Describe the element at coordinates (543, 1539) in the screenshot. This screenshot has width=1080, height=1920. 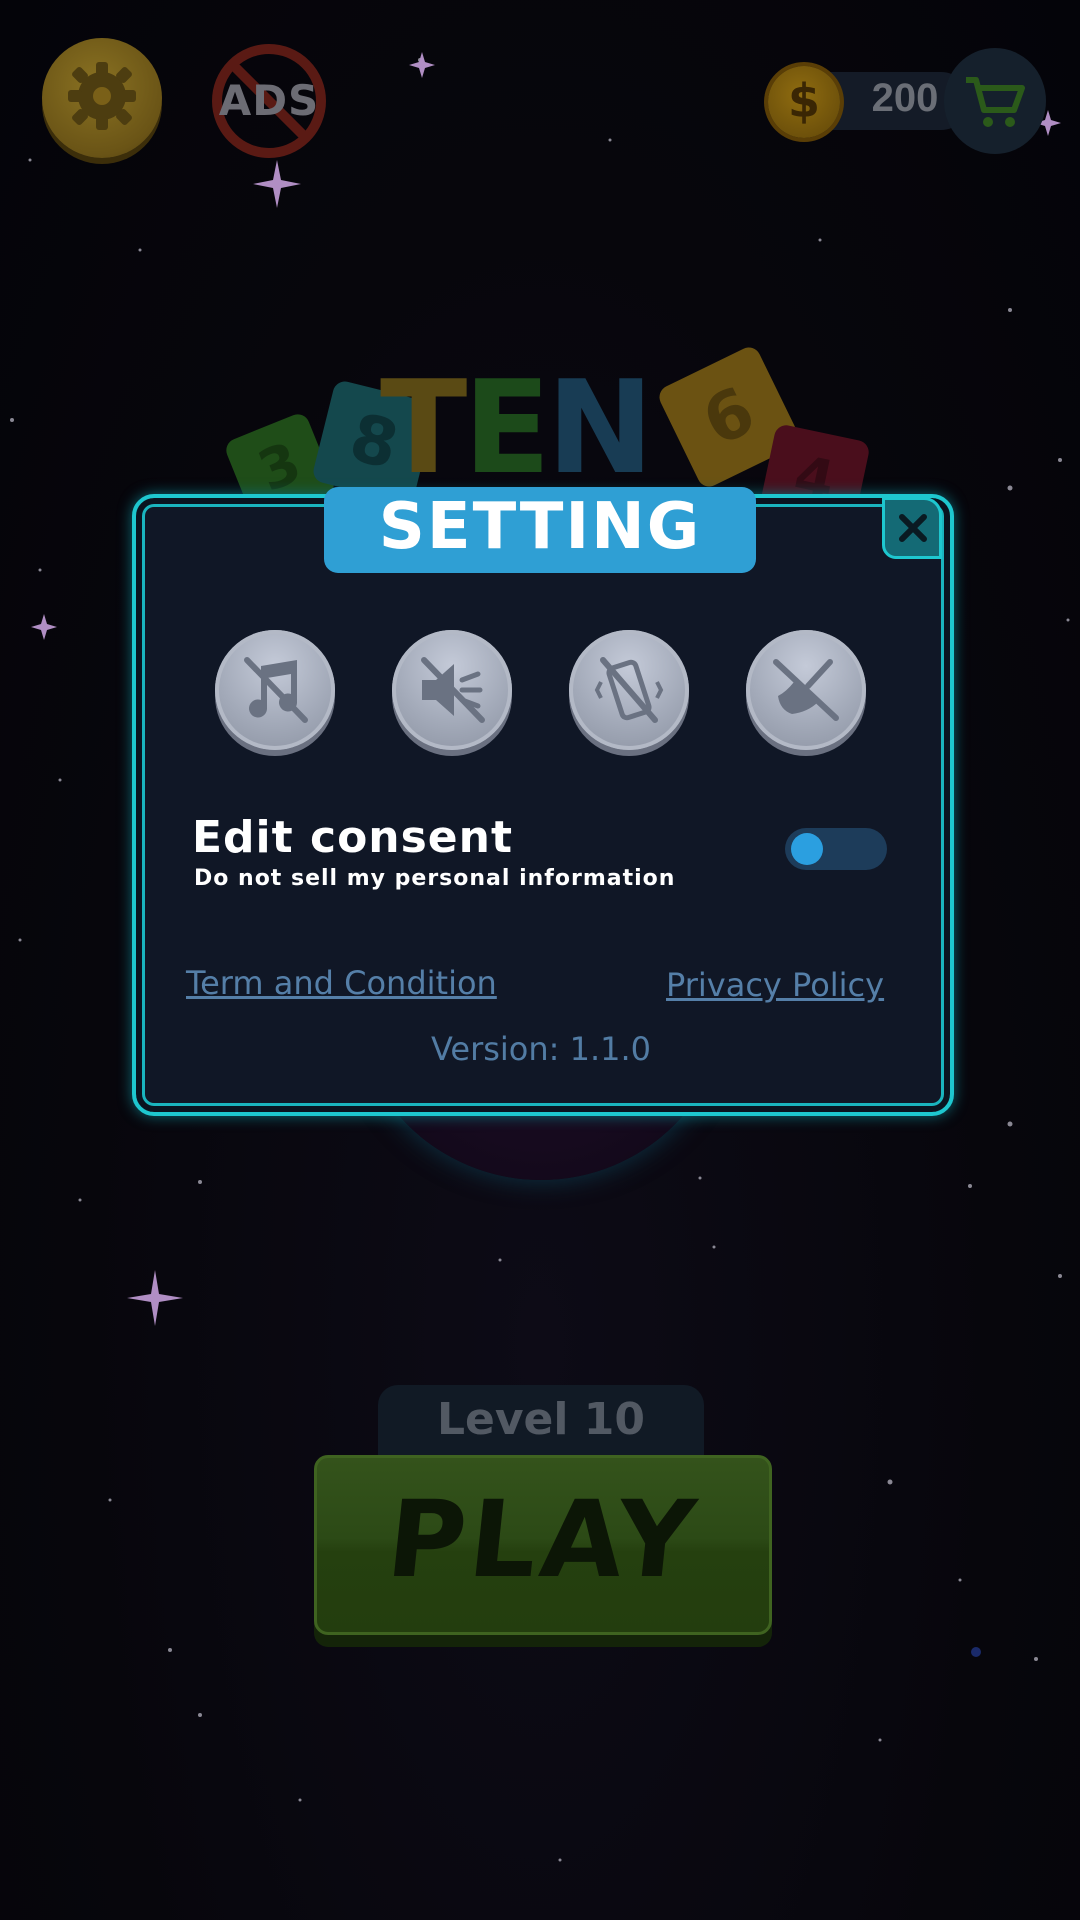
I see `play-label: PLAY` at that location.